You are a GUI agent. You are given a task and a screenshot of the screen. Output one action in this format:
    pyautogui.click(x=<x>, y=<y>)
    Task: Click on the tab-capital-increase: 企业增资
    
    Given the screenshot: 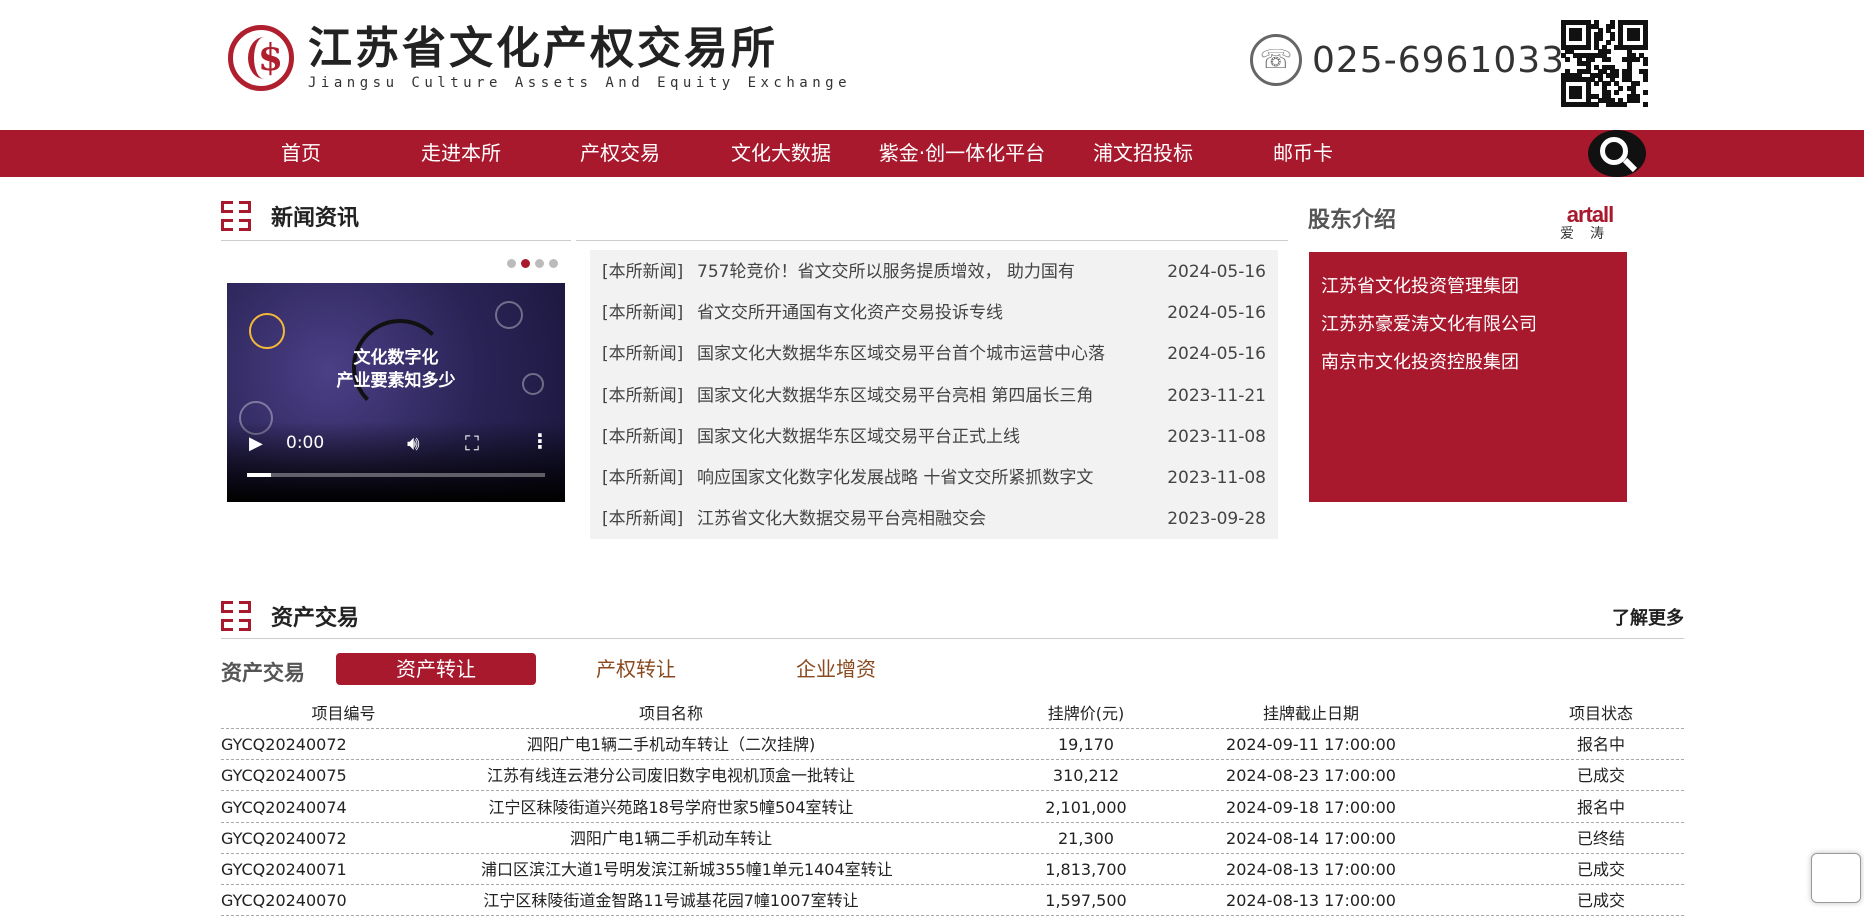 What is the action you would take?
    pyautogui.click(x=836, y=669)
    